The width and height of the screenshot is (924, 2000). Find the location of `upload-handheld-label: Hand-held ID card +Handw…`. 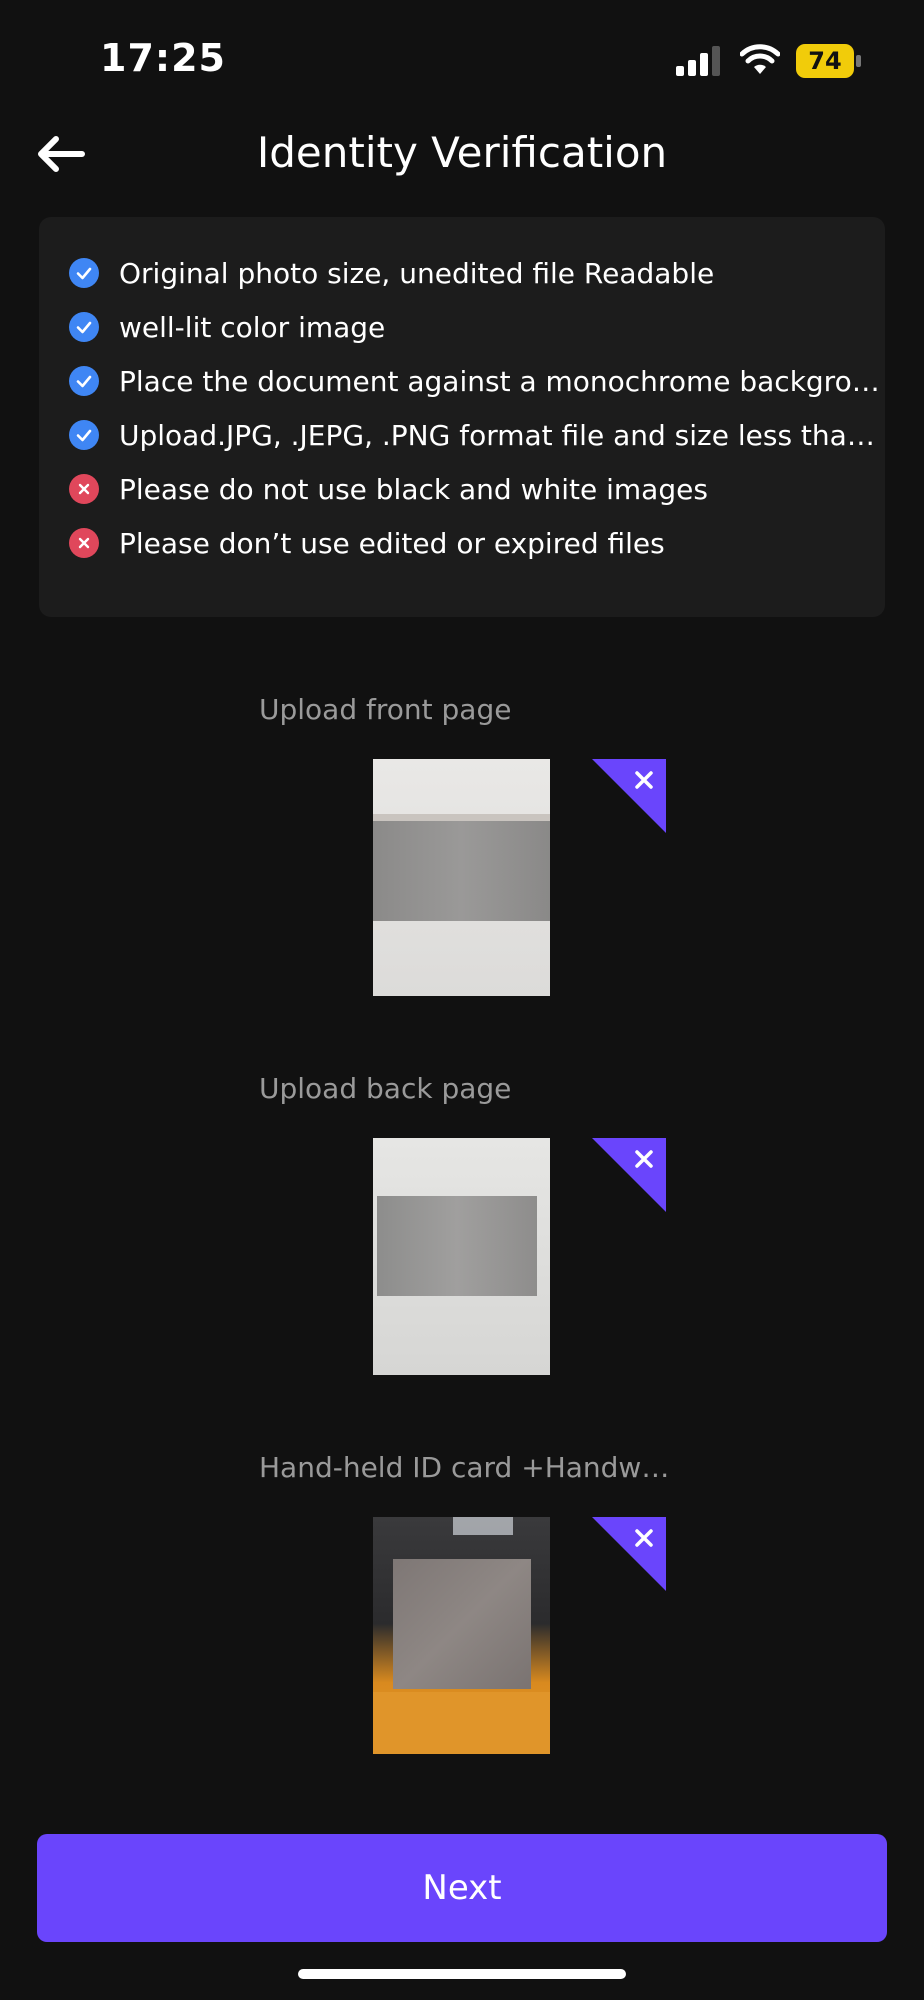

upload-handheld-label: Hand-held ID card +Handw… is located at coordinates (464, 1467).